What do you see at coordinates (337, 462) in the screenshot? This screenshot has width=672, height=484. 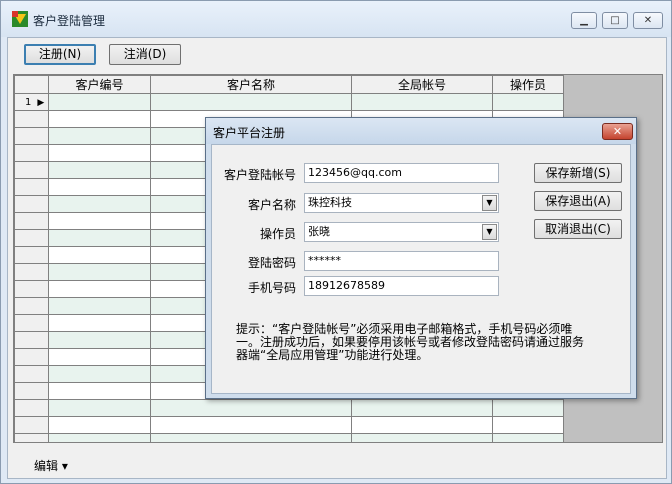 I see `bottom-bar: 编辑 ▾` at bounding box center [337, 462].